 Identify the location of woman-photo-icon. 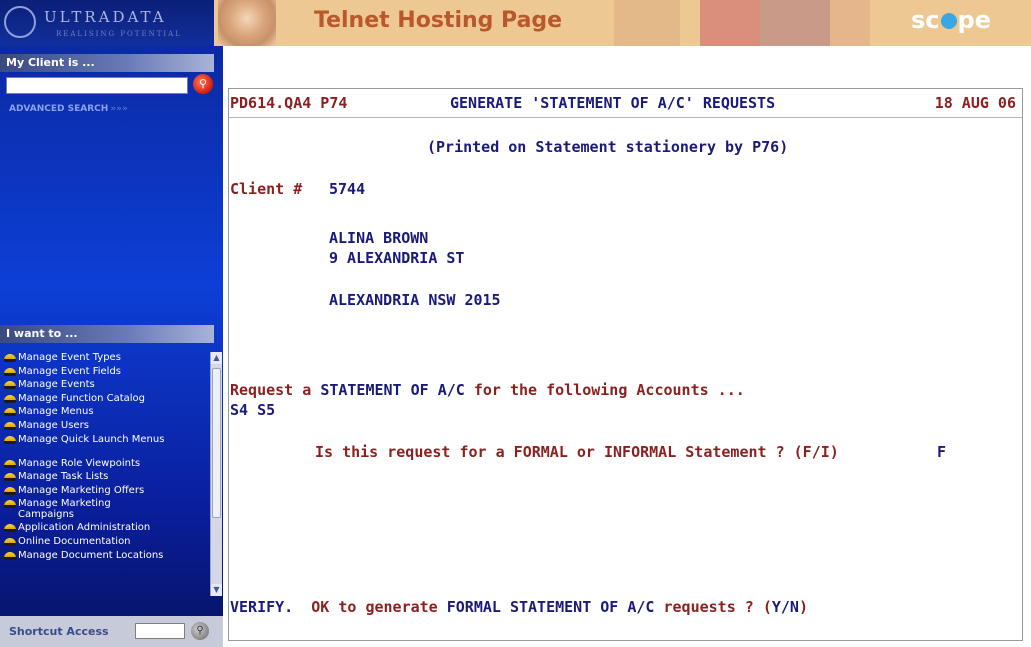
(247, 23).